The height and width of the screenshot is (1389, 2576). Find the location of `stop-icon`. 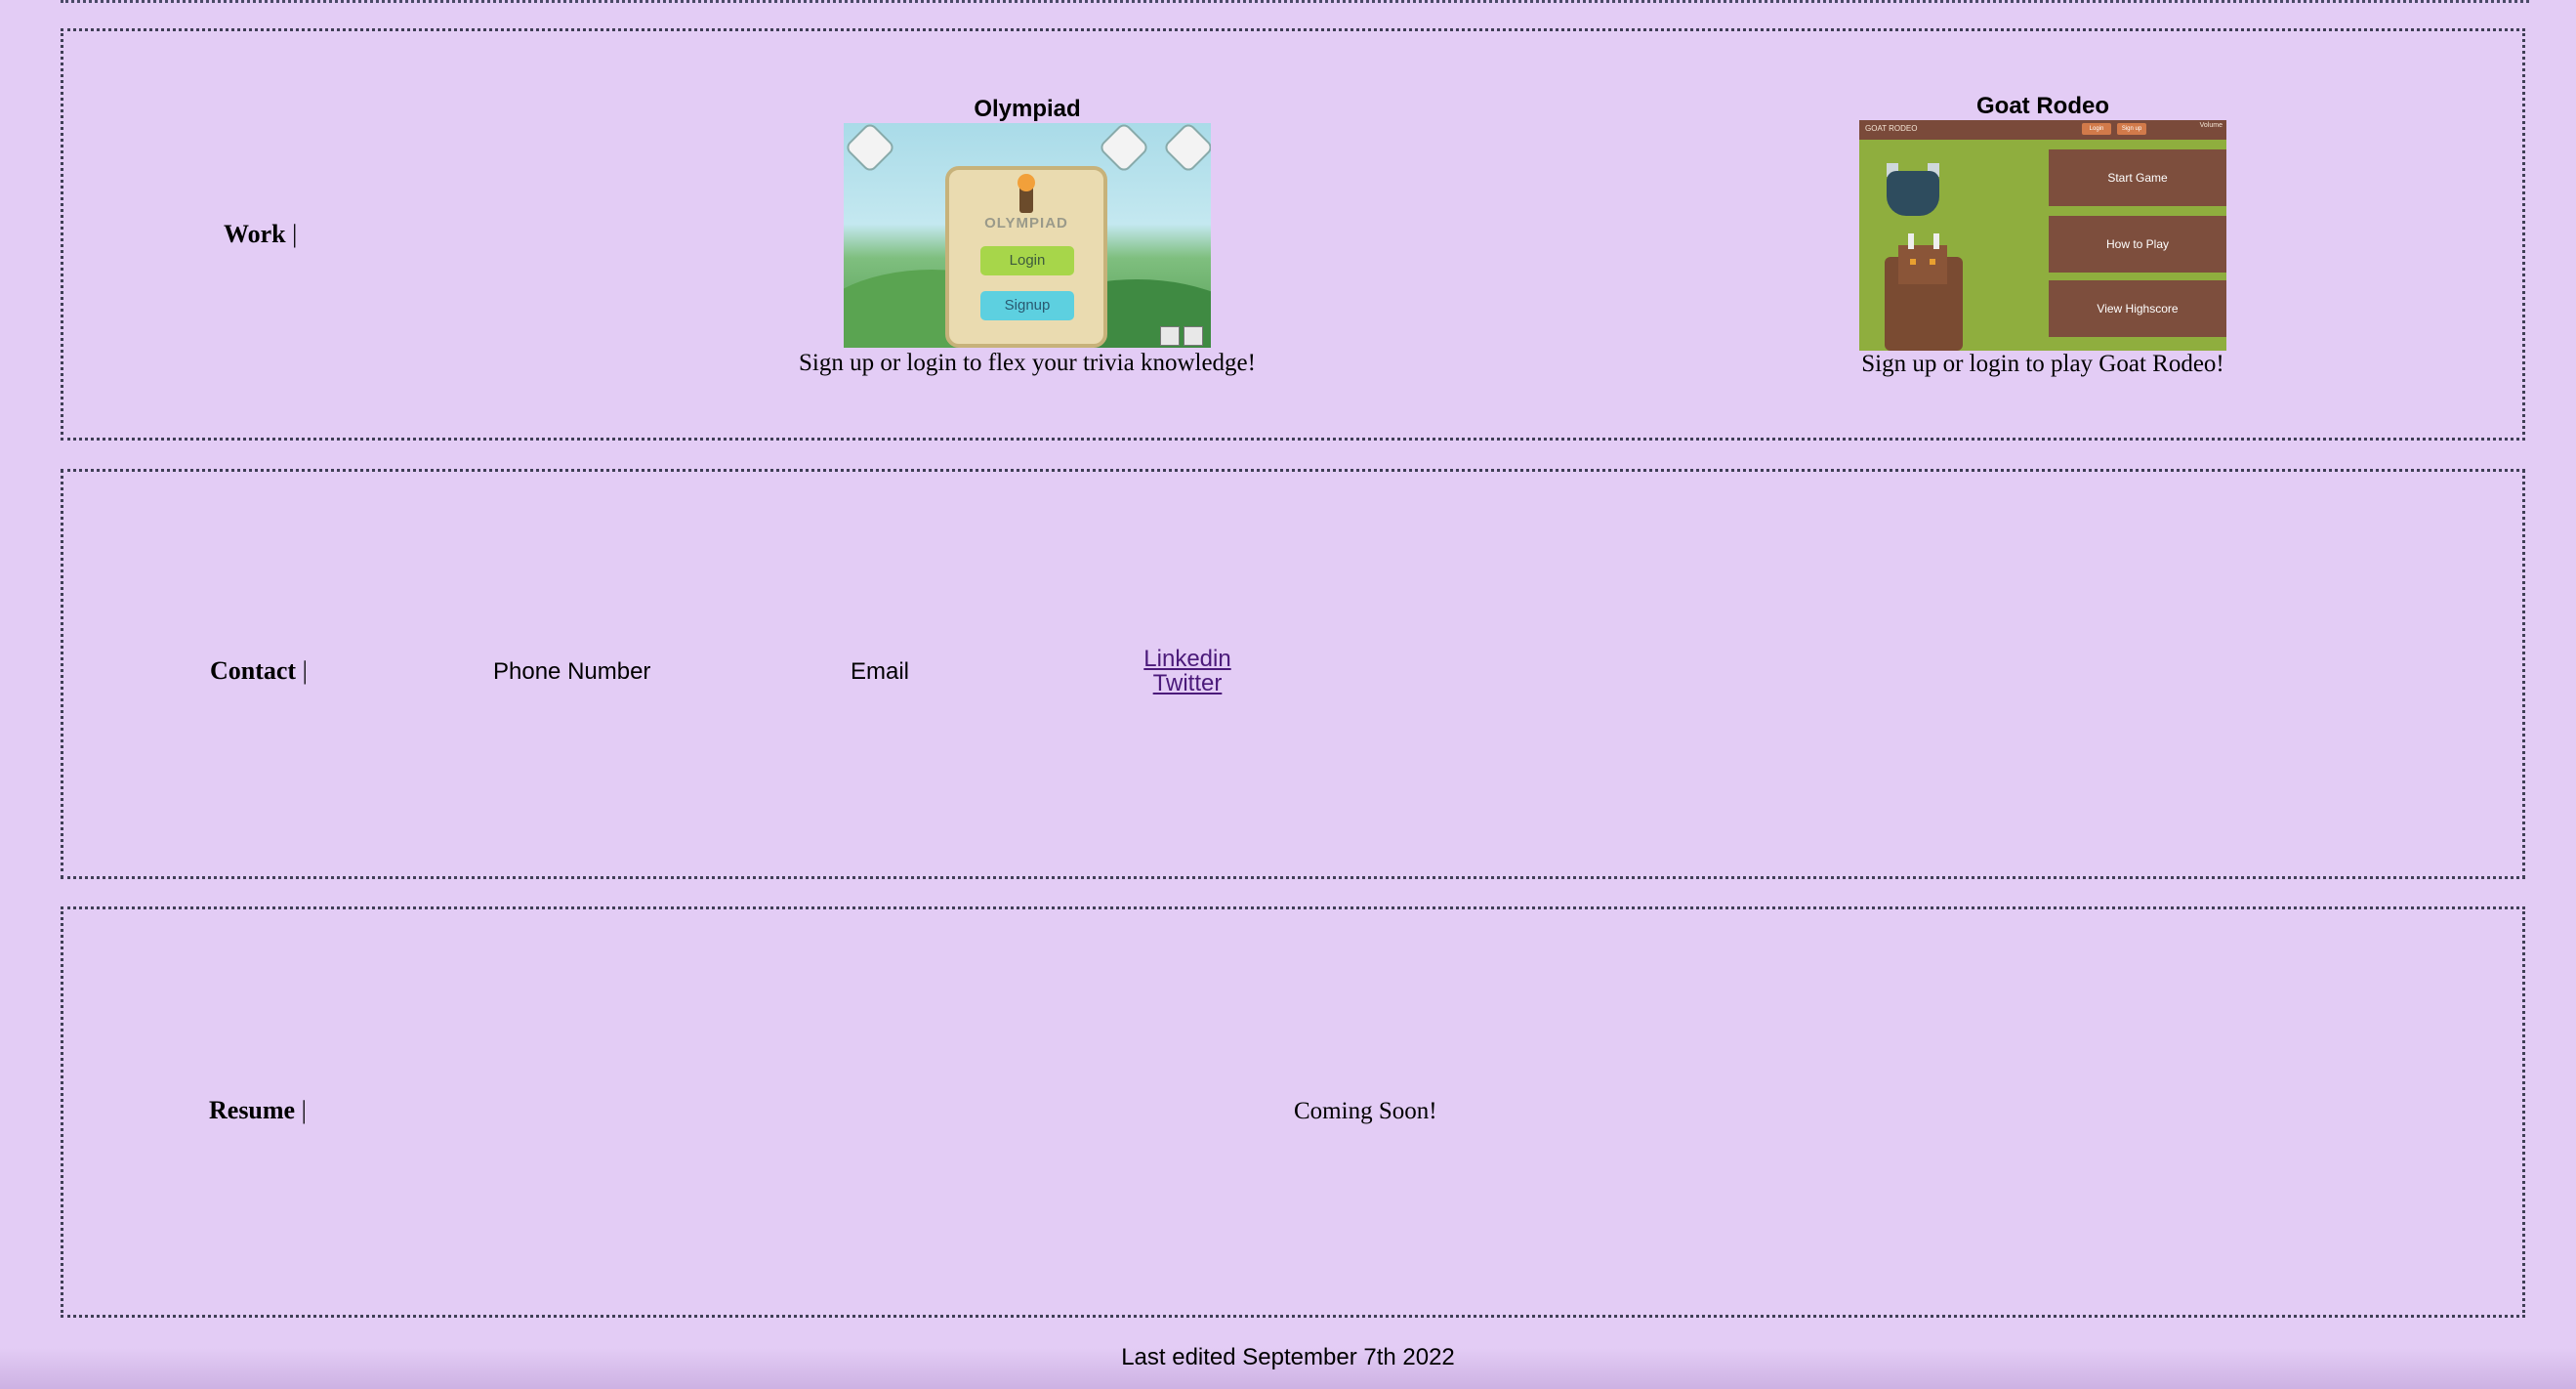

stop-icon is located at coordinates (1193, 336).